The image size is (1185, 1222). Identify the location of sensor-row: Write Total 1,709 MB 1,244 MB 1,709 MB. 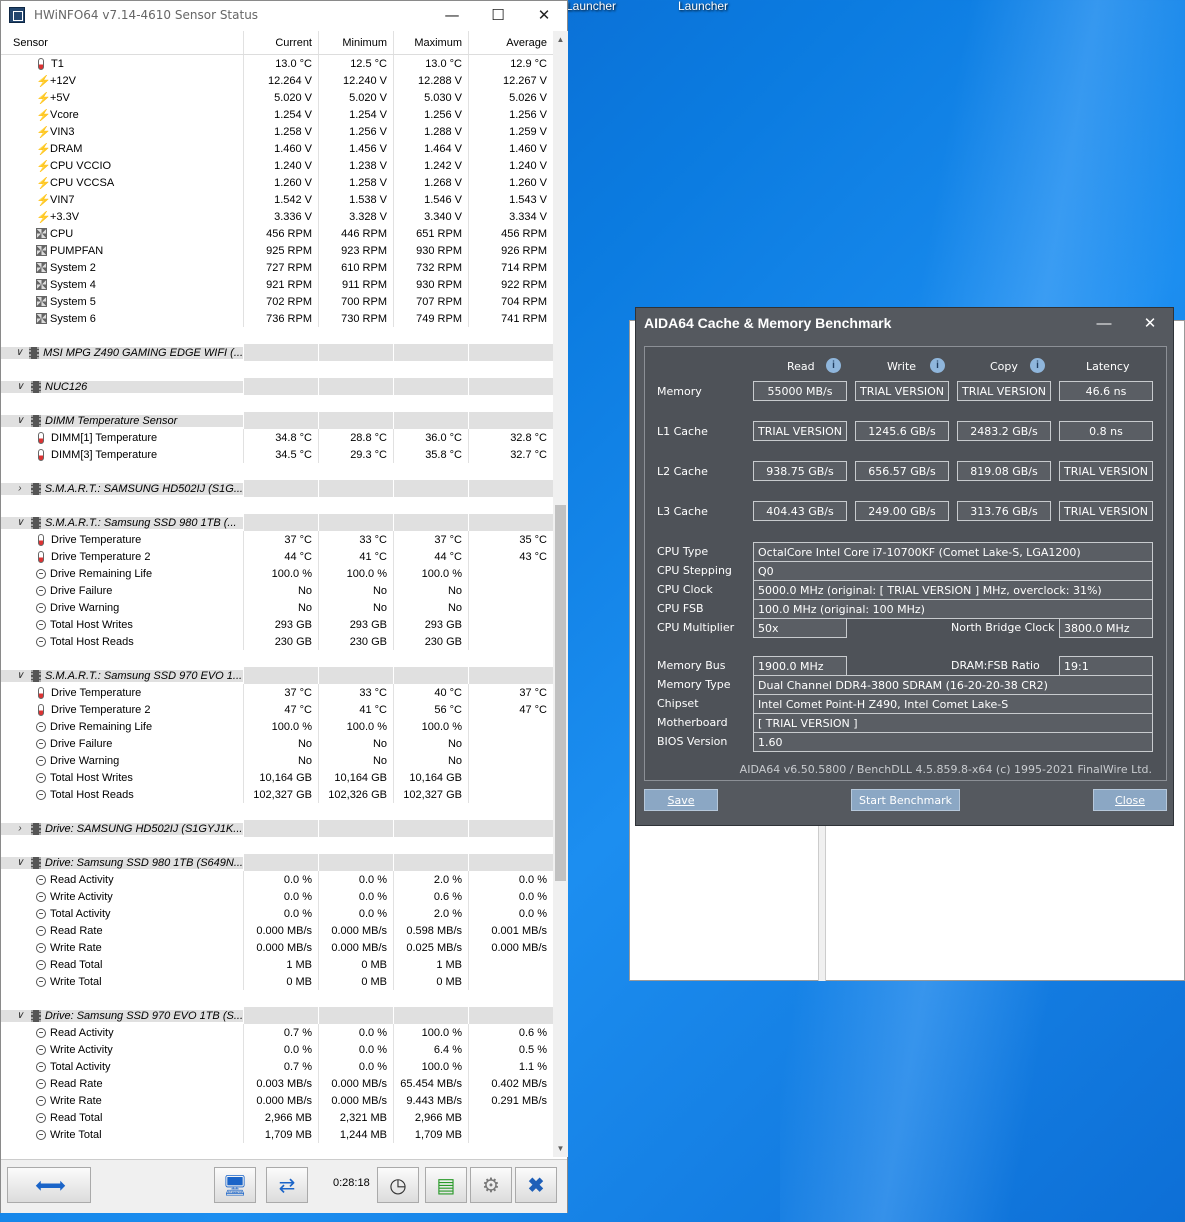
(277, 1134).